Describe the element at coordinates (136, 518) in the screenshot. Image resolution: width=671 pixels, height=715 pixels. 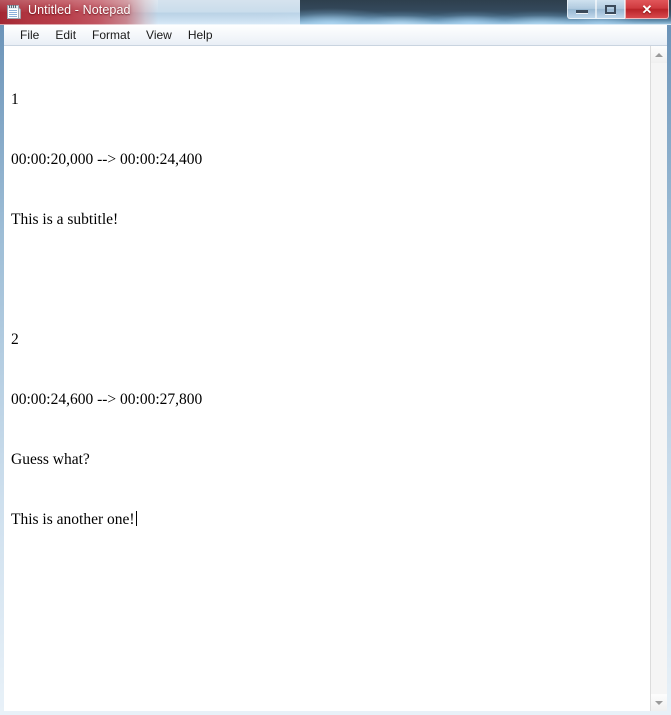
I see `text-caret` at that location.